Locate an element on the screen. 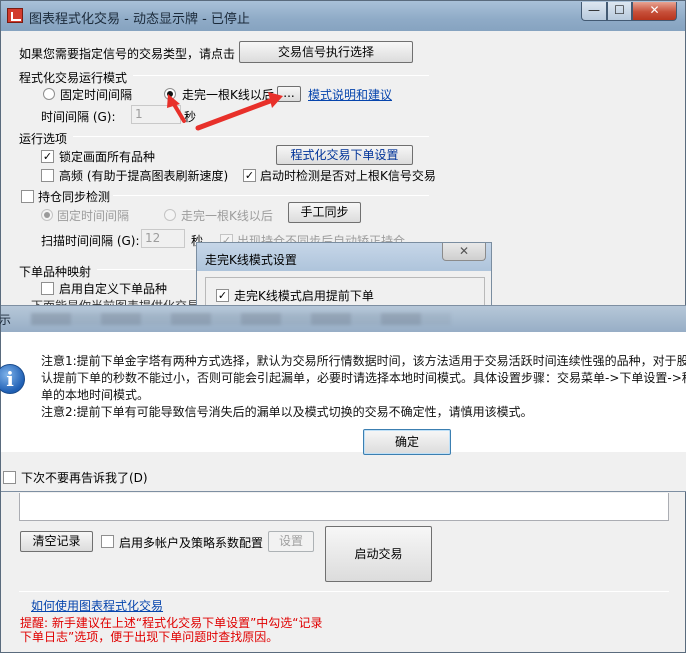  run-fixed-interval-radio is located at coordinates (49, 94).